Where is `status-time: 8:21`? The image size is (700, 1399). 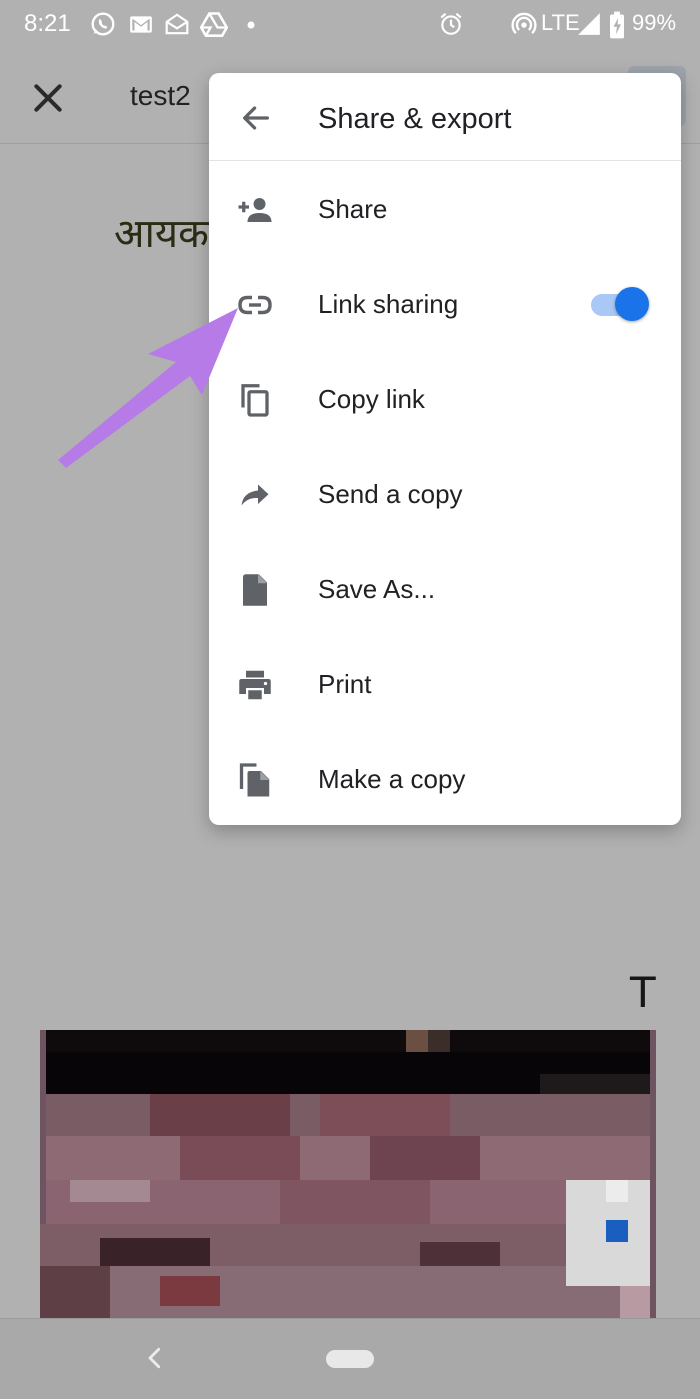 status-time: 8:21 is located at coordinates (47, 23).